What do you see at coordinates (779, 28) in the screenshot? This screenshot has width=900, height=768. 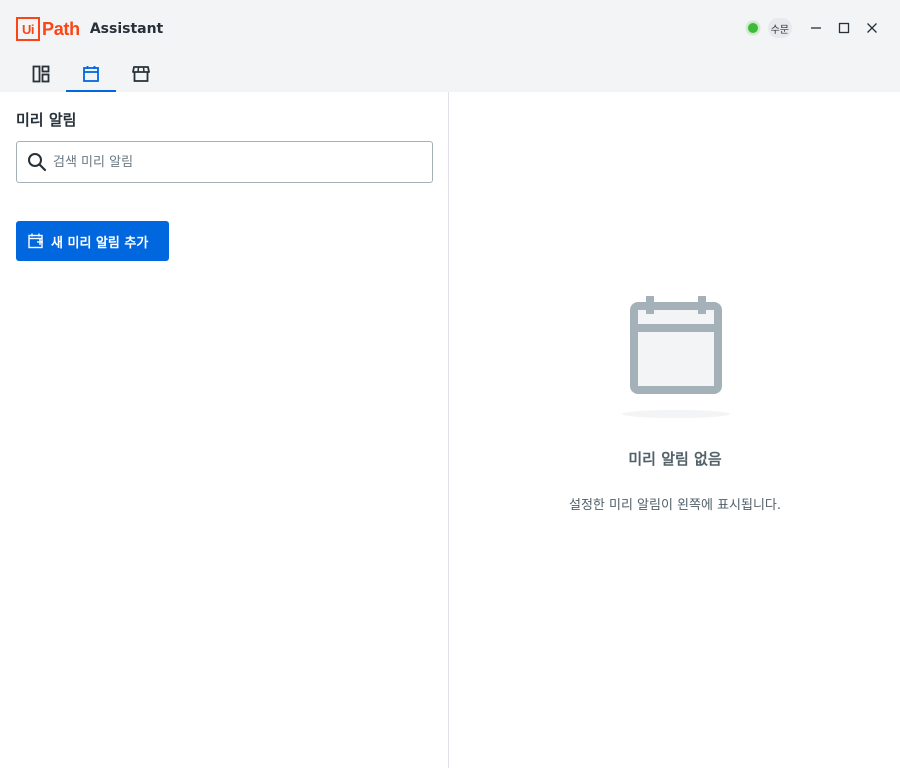 I see `user-avatar: 수문` at bounding box center [779, 28].